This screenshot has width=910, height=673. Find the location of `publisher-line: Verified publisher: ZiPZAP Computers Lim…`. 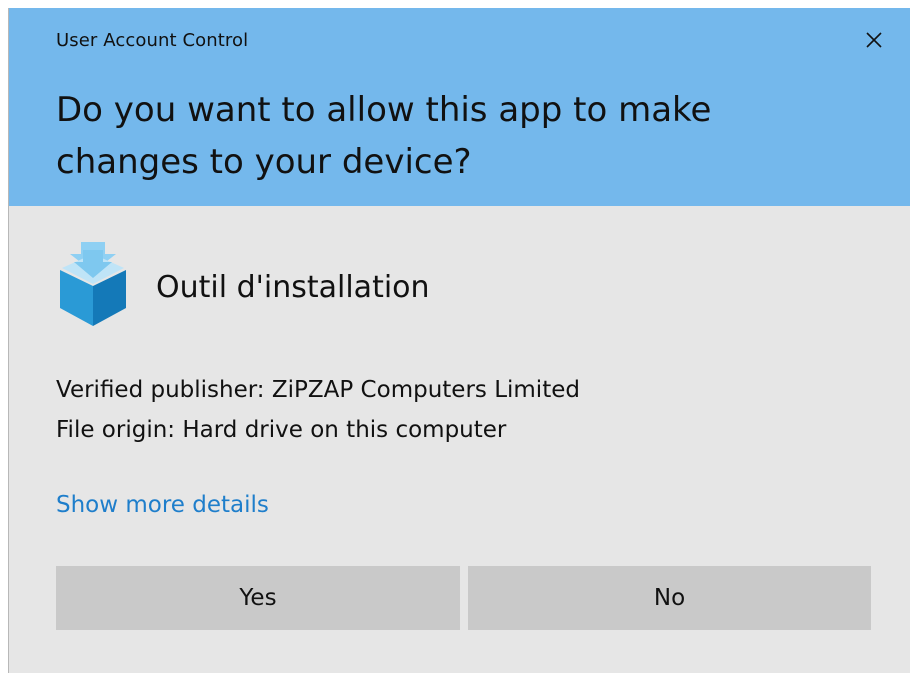

publisher-line: Verified publisher: ZiPZAP Computers Lim… is located at coordinates (318, 390).